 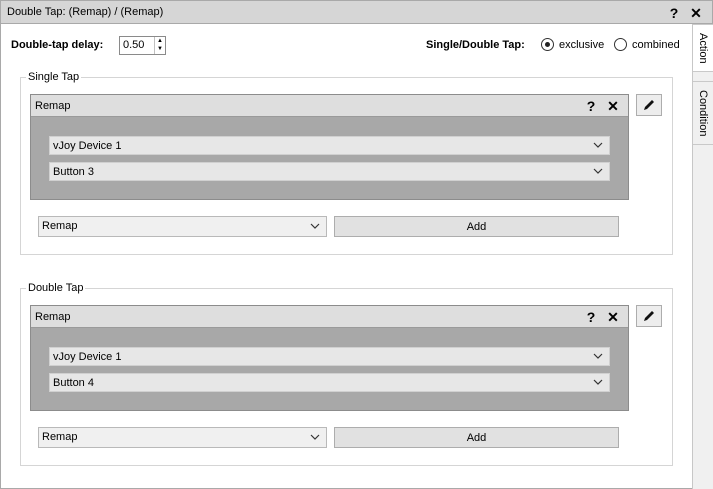 I want to click on delay-value: 0.50, so click(x=134, y=45).